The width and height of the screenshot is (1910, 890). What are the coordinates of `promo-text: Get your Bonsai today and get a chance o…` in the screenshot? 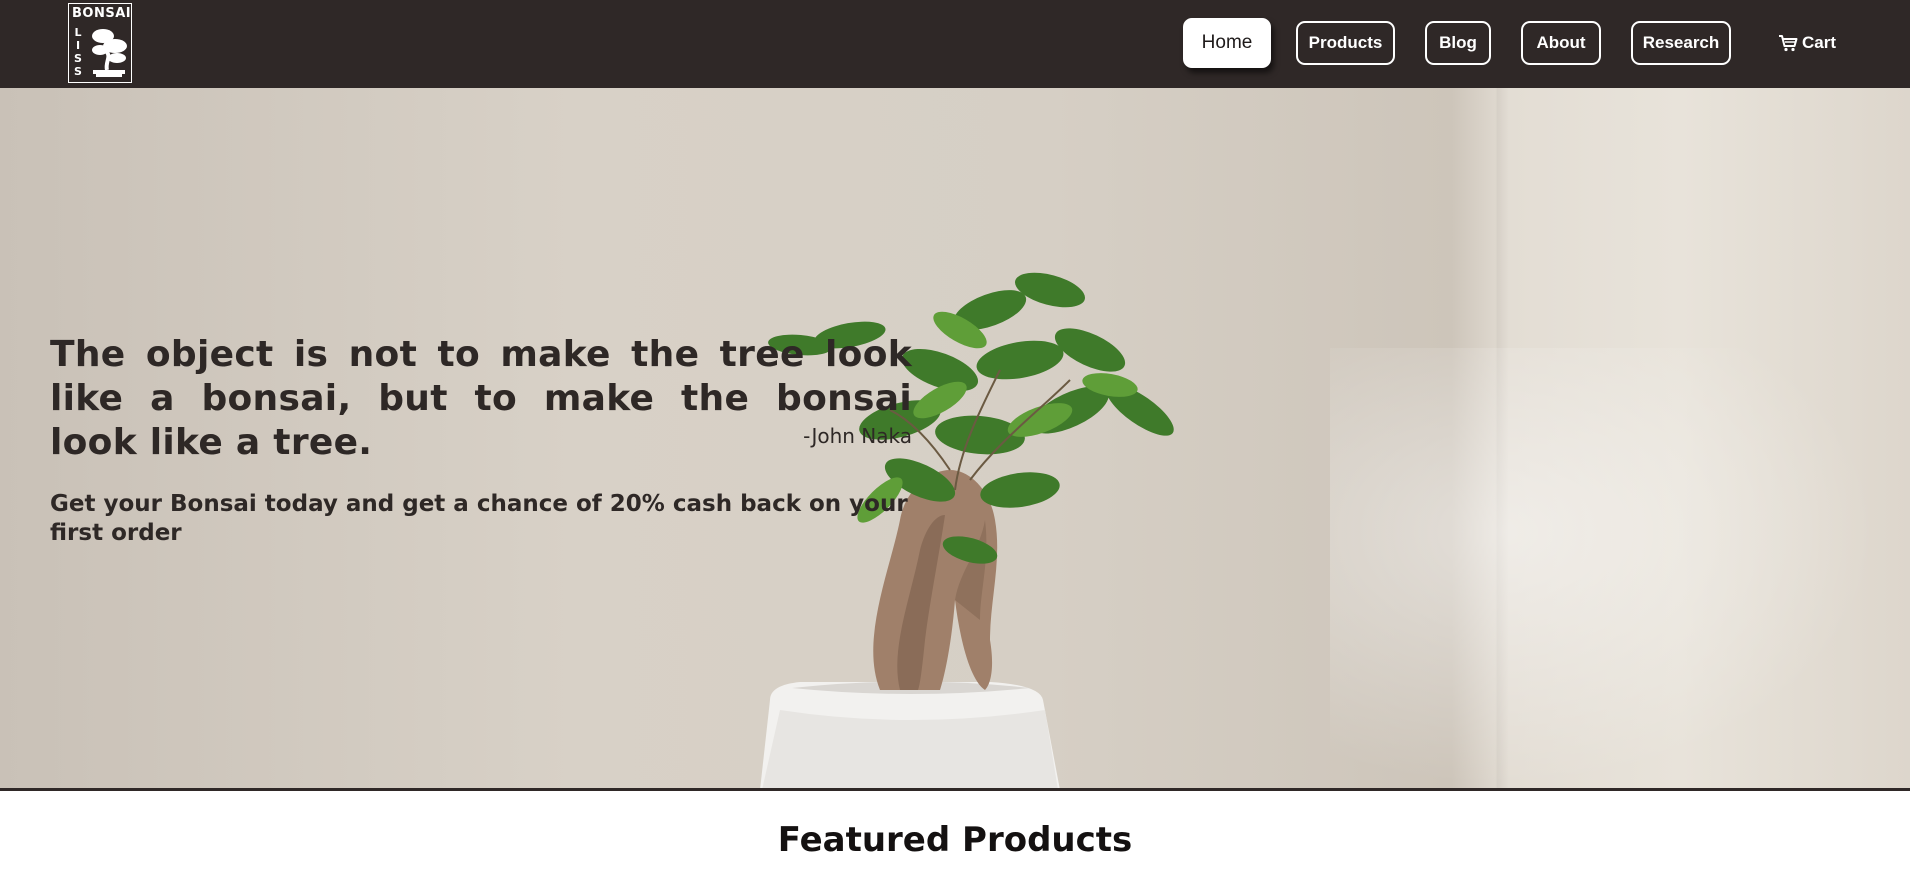 It's located at (479, 518).